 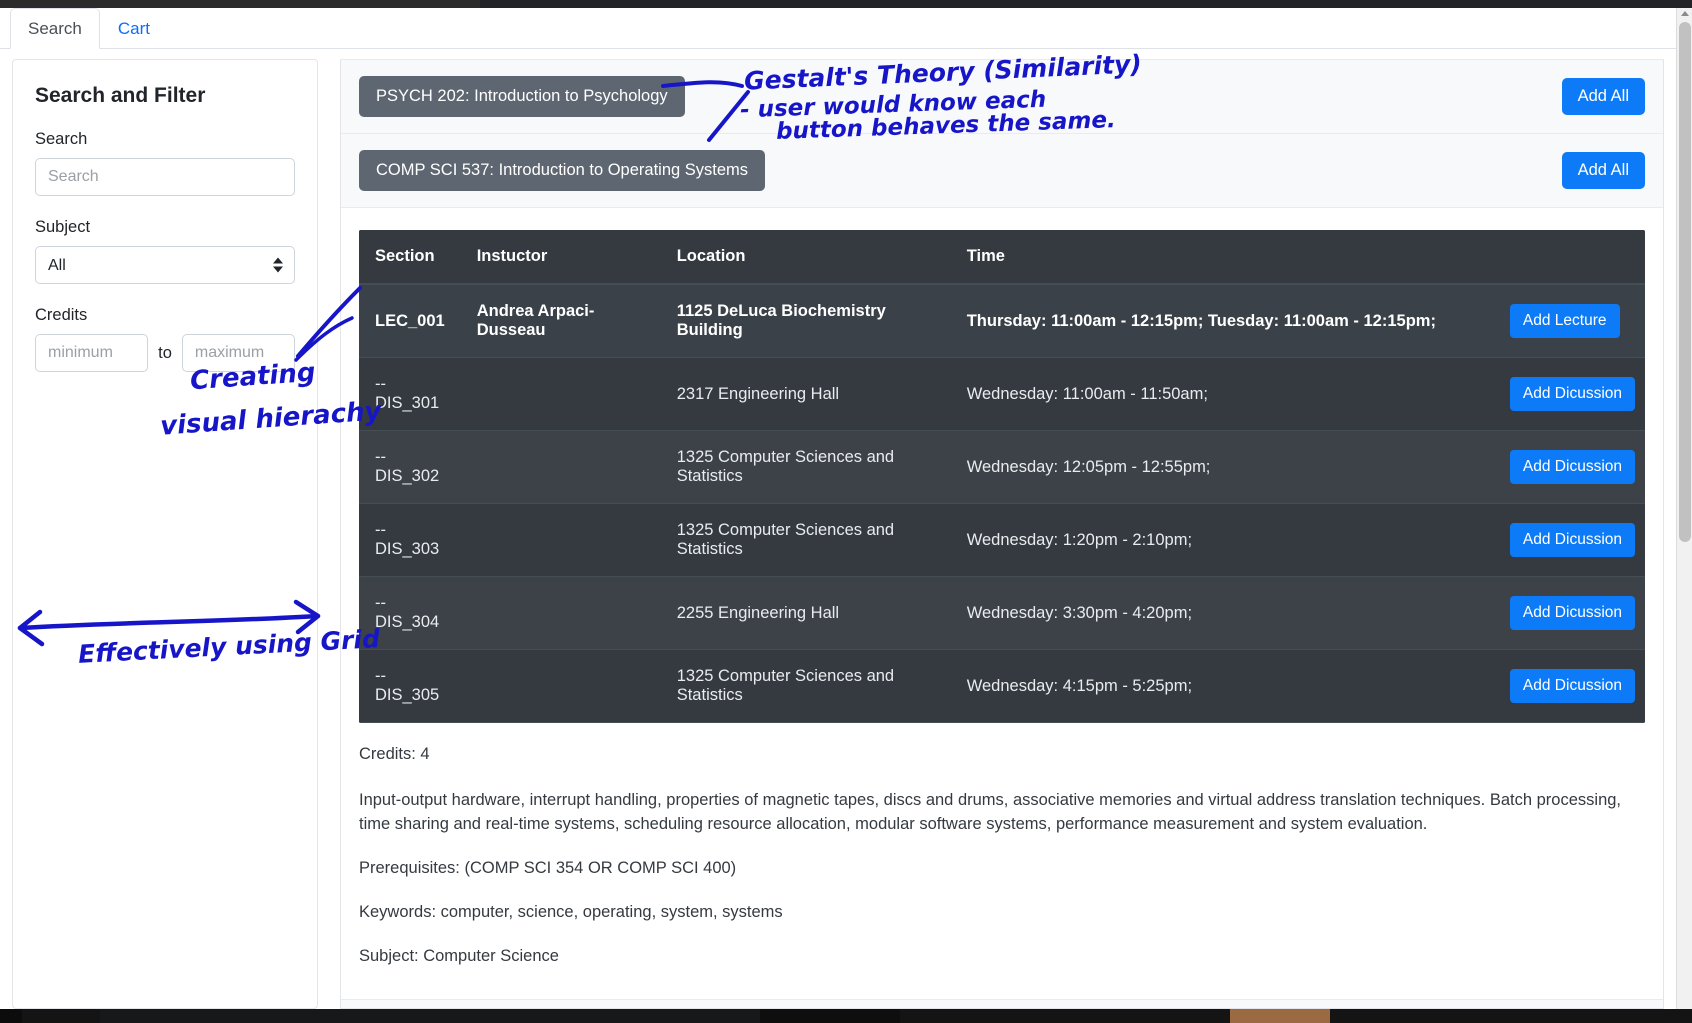 I want to click on detail-bottom-spacer, so click(x=1002, y=984).